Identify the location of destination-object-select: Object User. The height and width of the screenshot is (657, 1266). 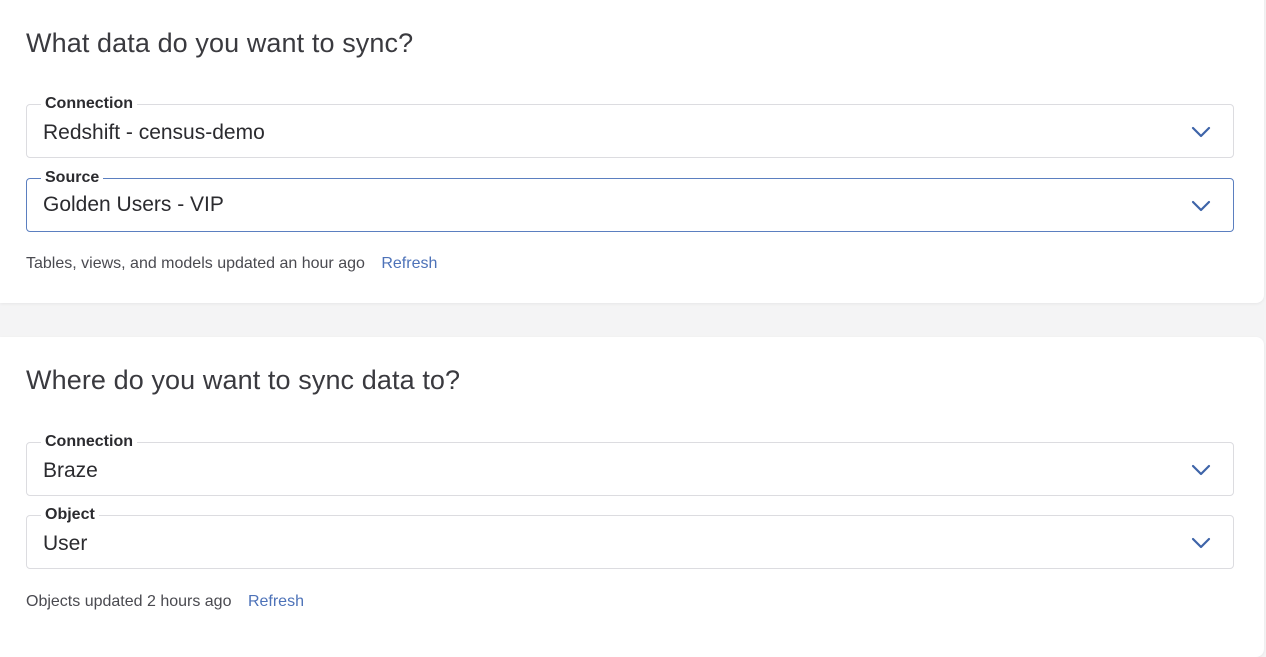
(630, 537).